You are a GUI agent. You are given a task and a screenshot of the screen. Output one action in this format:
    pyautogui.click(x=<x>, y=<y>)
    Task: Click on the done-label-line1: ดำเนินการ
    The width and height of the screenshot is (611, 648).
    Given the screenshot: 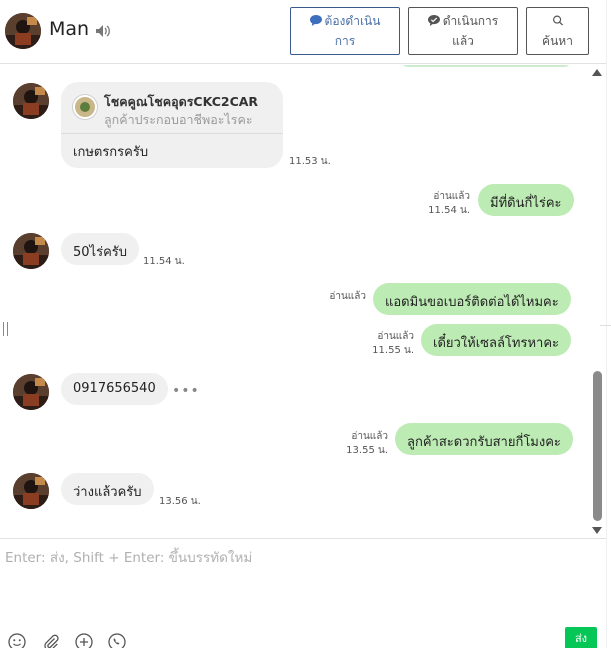 What is the action you would take?
    pyautogui.click(x=470, y=21)
    